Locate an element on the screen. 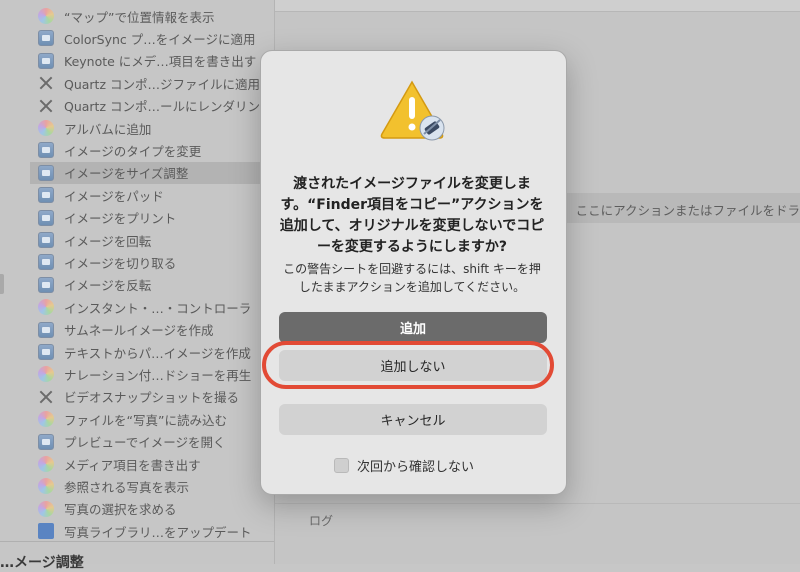 This screenshot has width=800, height=572. sidebar-action-label: イメージをサイズ調整 is located at coordinates (126, 174).